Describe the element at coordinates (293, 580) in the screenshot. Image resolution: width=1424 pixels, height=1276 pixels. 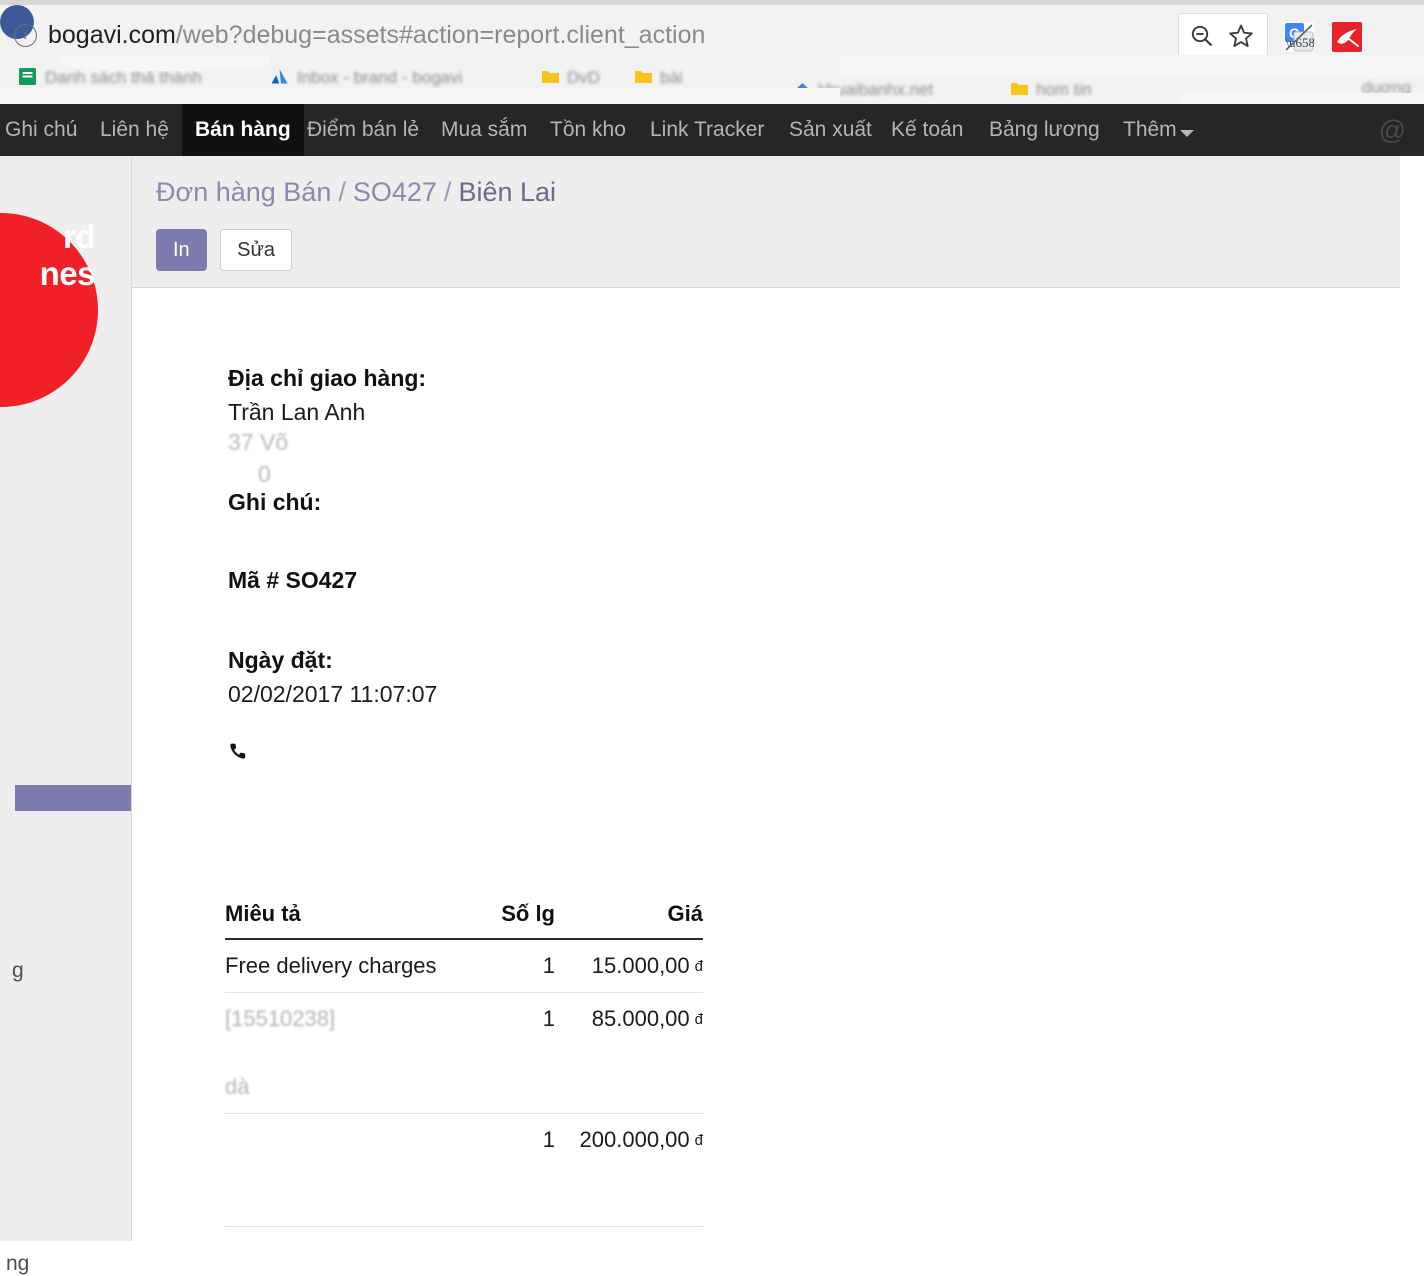
I see `order-code: Mã # SO427` at that location.